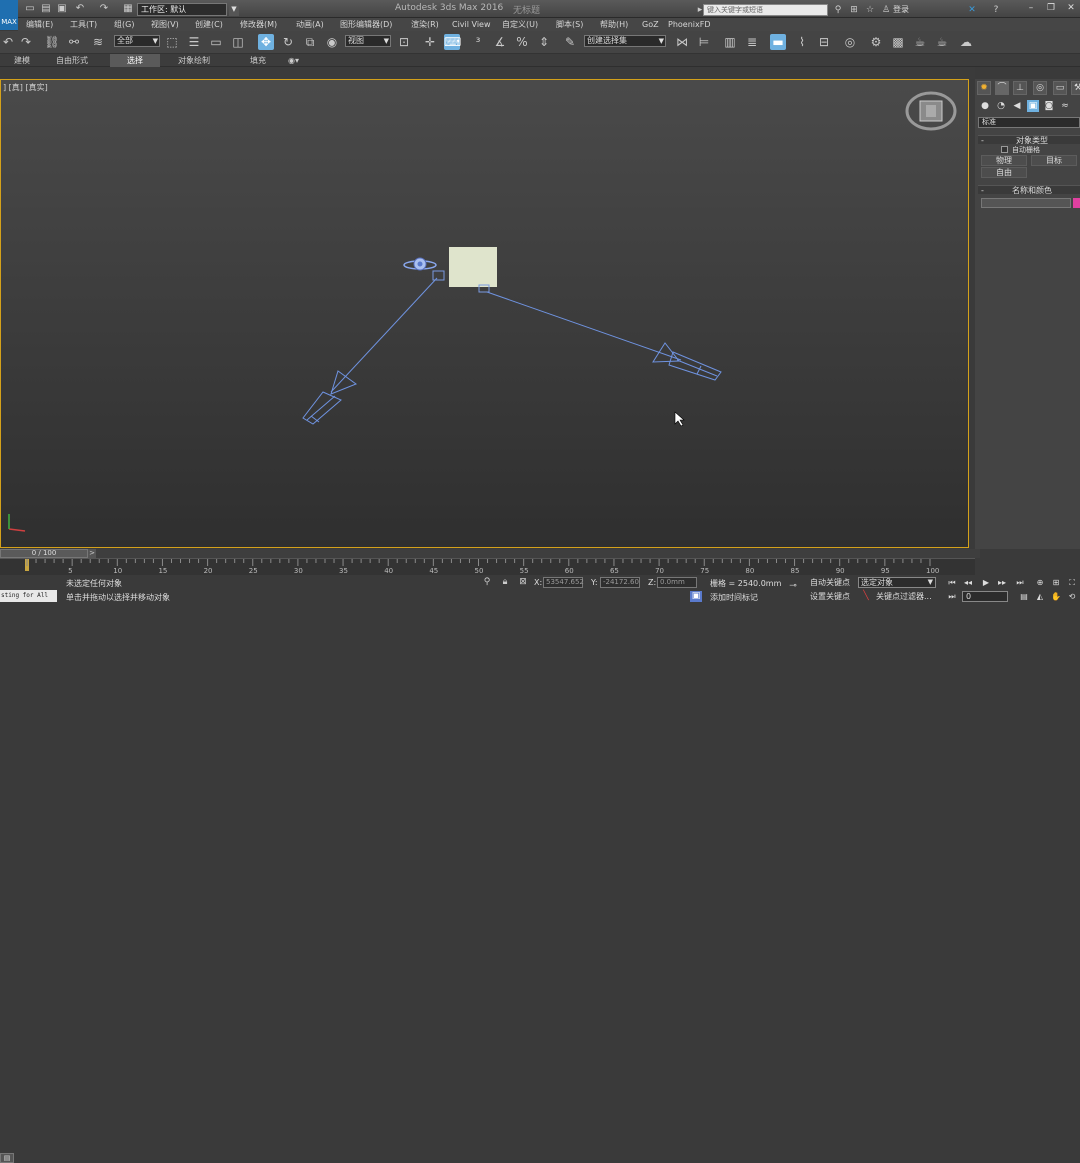 The height and width of the screenshot is (1163, 1080). Describe the element at coordinates (968, 582) in the screenshot. I see `previous-frame-icon: ◂◂` at that location.